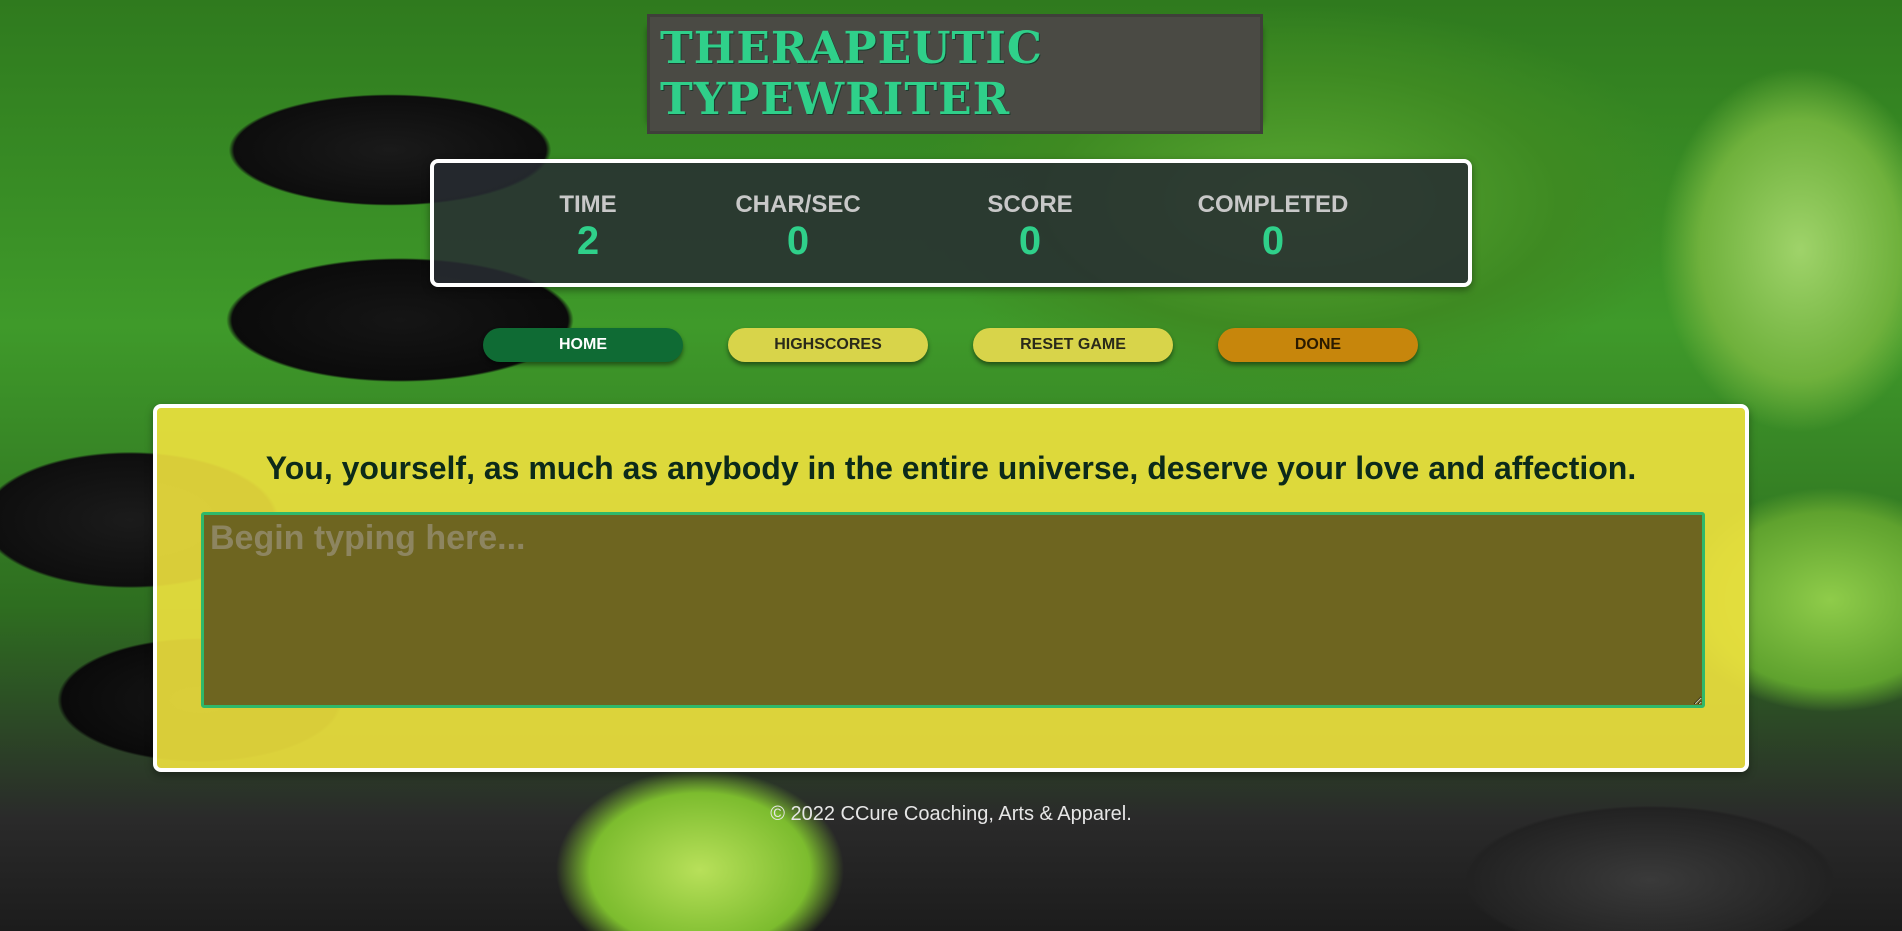  What do you see at coordinates (1273, 204) in the screenshot?
I see `stat-completed-label: COMPLETED` at bounding box center [1273, 204].